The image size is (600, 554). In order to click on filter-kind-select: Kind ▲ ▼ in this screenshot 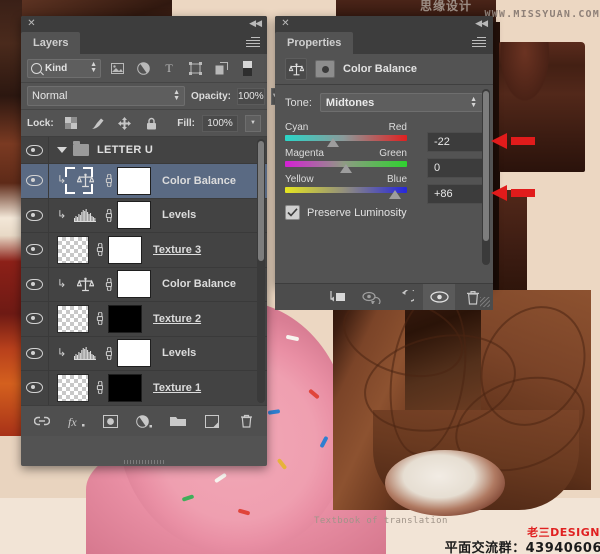, I will do `click(64, 68)`.